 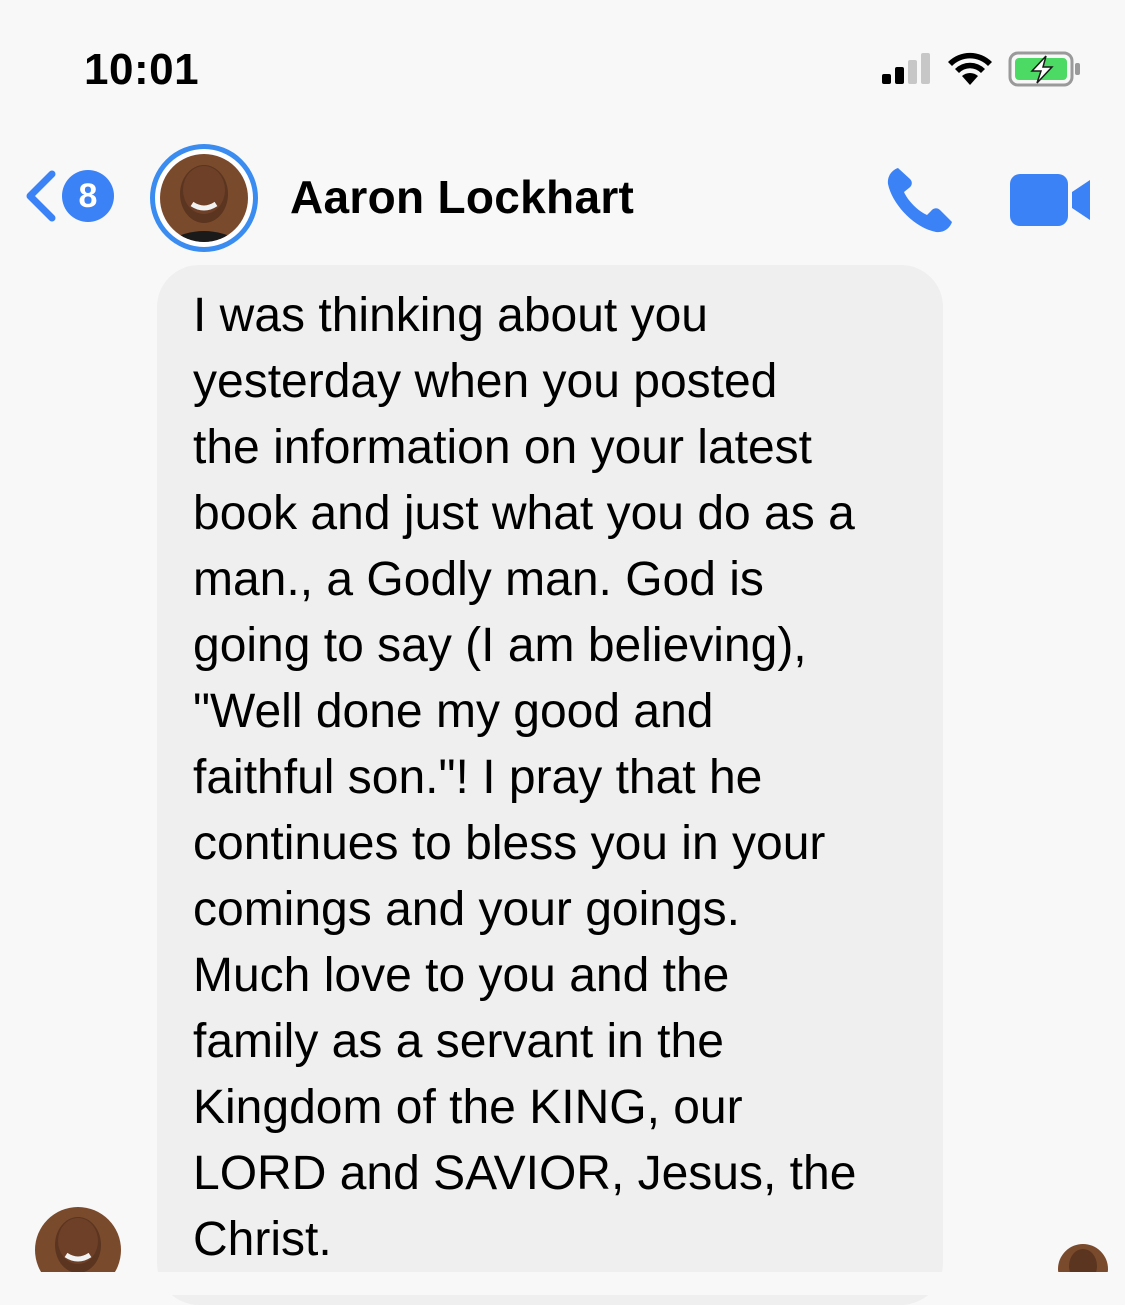 I want to click on status-time: 10:01, so click(x=142, y=69).